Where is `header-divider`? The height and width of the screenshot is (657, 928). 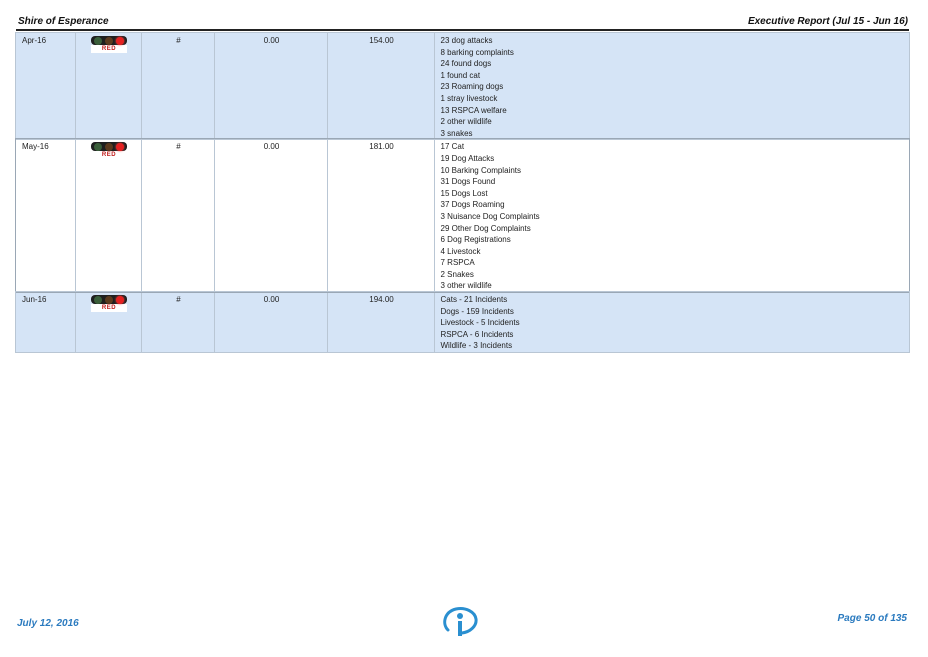
header-divider is located at coordinates (462, 30).